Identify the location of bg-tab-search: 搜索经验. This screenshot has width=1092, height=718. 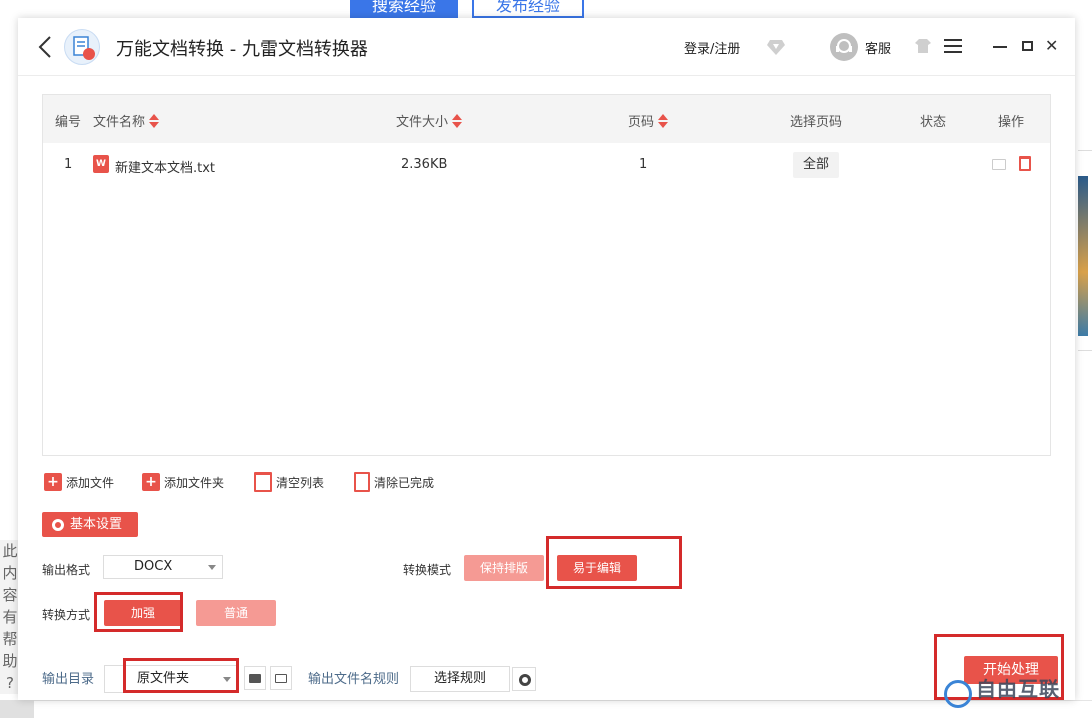
(404, 9).